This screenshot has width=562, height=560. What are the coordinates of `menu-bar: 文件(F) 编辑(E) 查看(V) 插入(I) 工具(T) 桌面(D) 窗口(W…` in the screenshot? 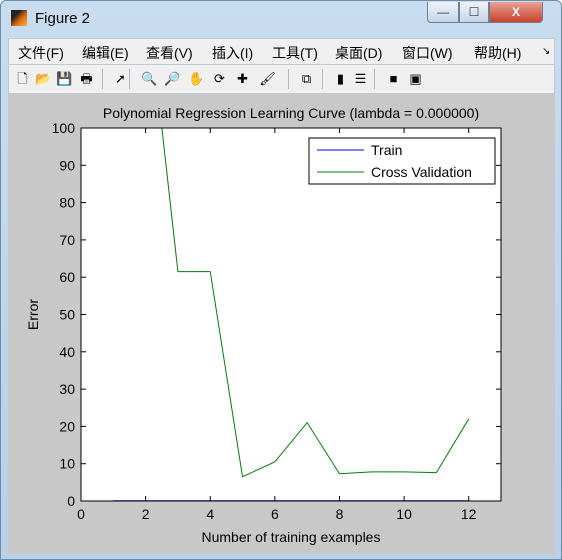 It's located at (281, 51).